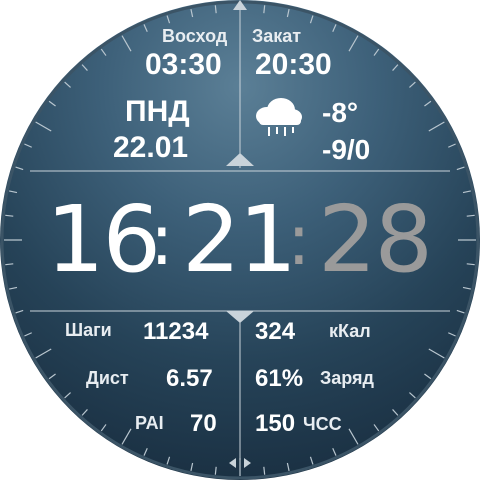 Image resolution: width=480 pixels, height=480 pixels. I want to click on time-minutes: 21, so click(239, 239).